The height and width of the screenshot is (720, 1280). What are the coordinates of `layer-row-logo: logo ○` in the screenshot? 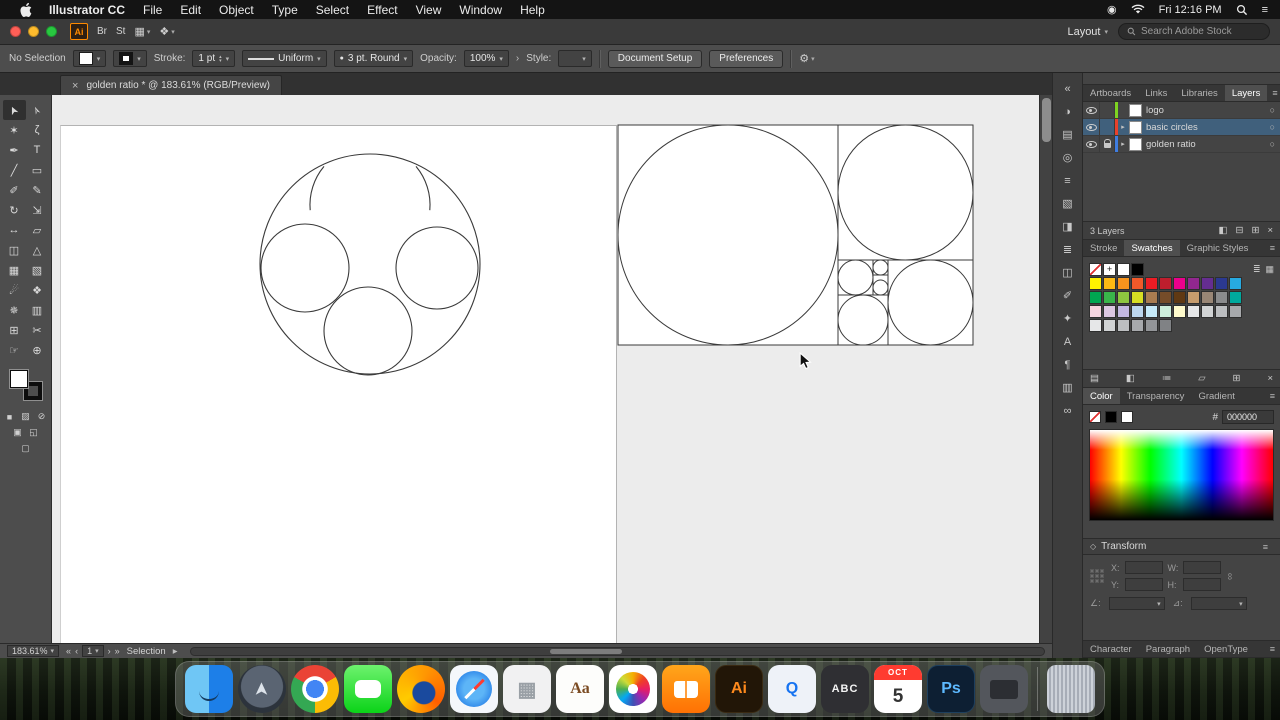 It's located at (1181, 110).